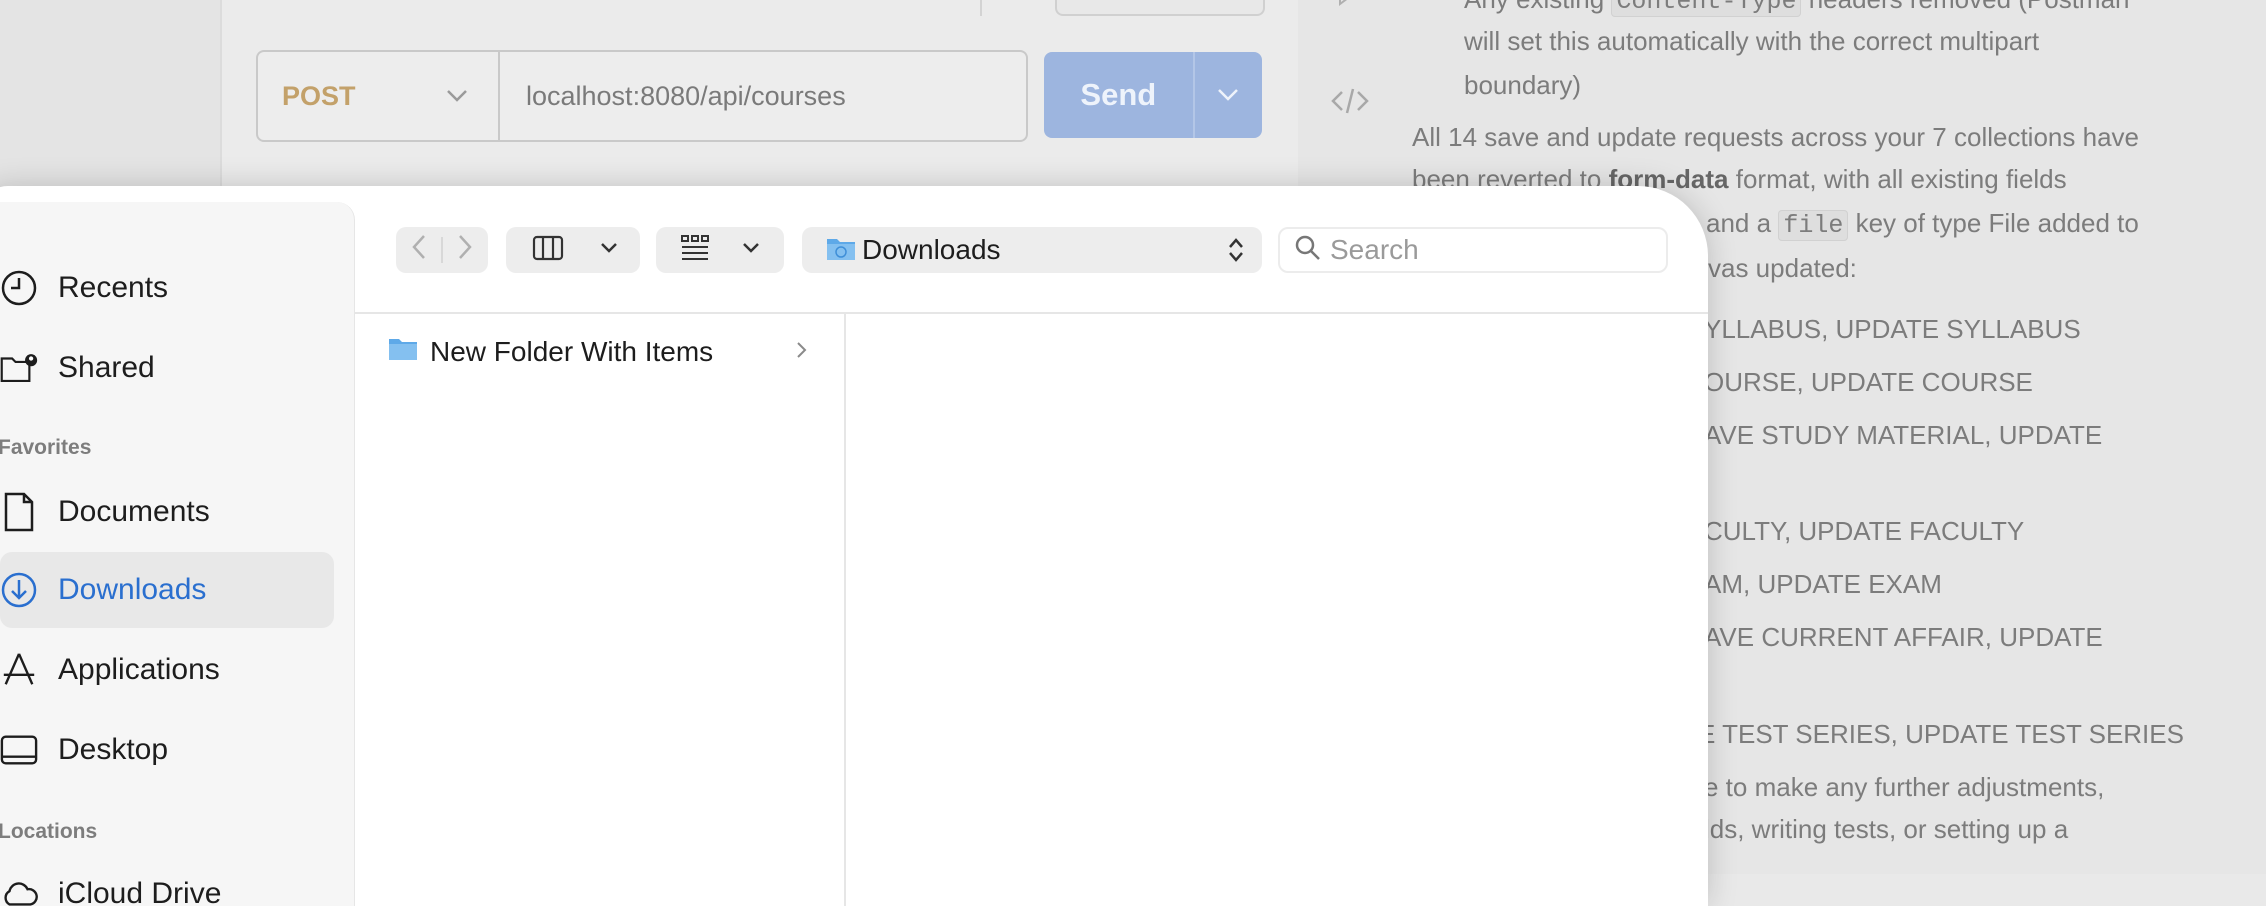 This screenshot has height=906, width=2266. I want to click on document-icon, so click(19, 512).